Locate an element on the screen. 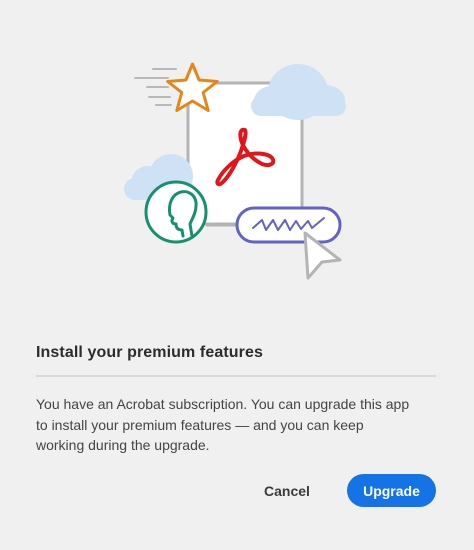 Image resolution: width=474 pixels, height=550 pixels. divider is located at coordinates (236, 376).